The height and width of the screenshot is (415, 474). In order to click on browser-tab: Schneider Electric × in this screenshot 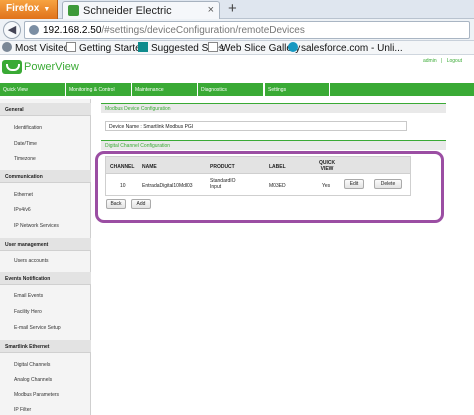, I will do `click(141, 10)`.